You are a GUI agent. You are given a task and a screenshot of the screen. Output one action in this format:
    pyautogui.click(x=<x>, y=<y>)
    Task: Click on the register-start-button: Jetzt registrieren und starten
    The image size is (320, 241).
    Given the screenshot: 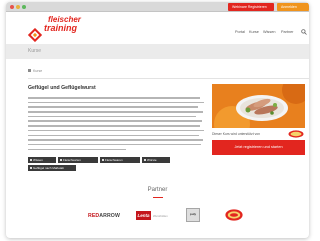 What is the action you would take?
    pyautogui.click(x=258, y=147)
    